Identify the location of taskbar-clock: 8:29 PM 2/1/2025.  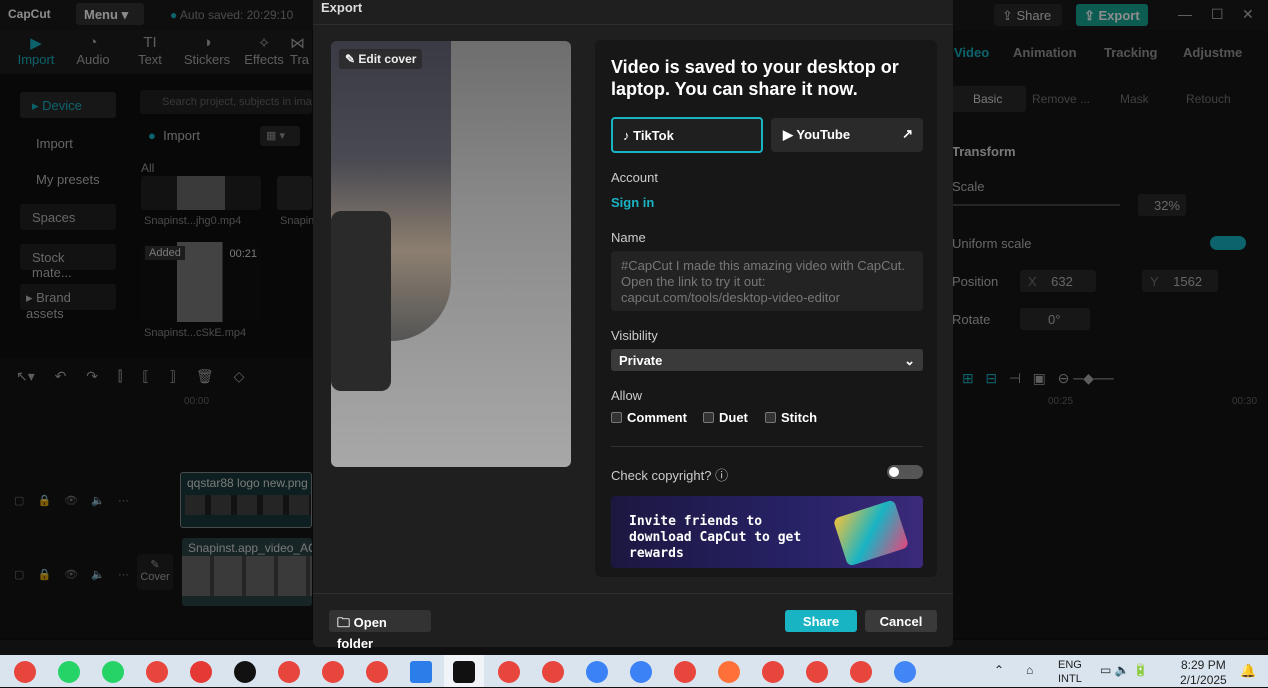
(1203, 673).